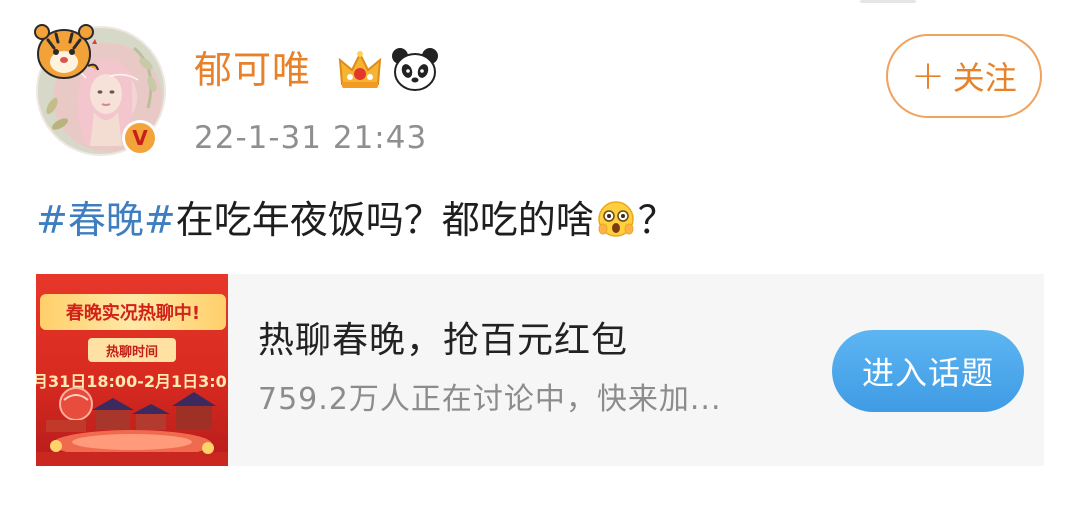  Describe the element at coordinates (360, 69) in the screenshot. I see `crown-icon` at that location.